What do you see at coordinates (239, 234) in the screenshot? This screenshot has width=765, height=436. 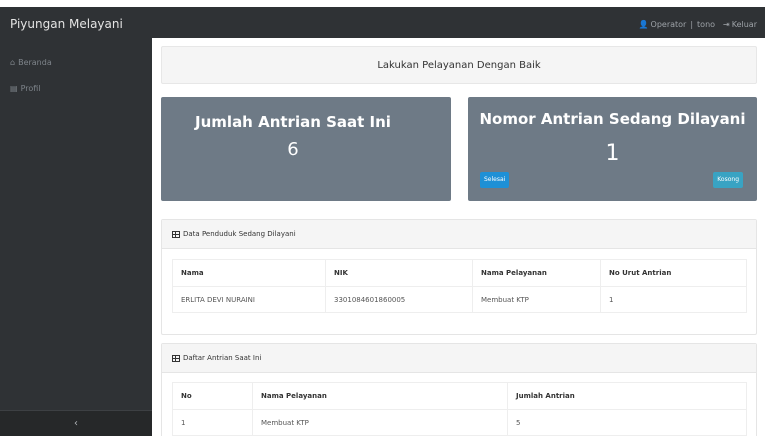 I see `panel-title: Data Penduduk Sedang Dilayani` at bounding box center [239, 234].